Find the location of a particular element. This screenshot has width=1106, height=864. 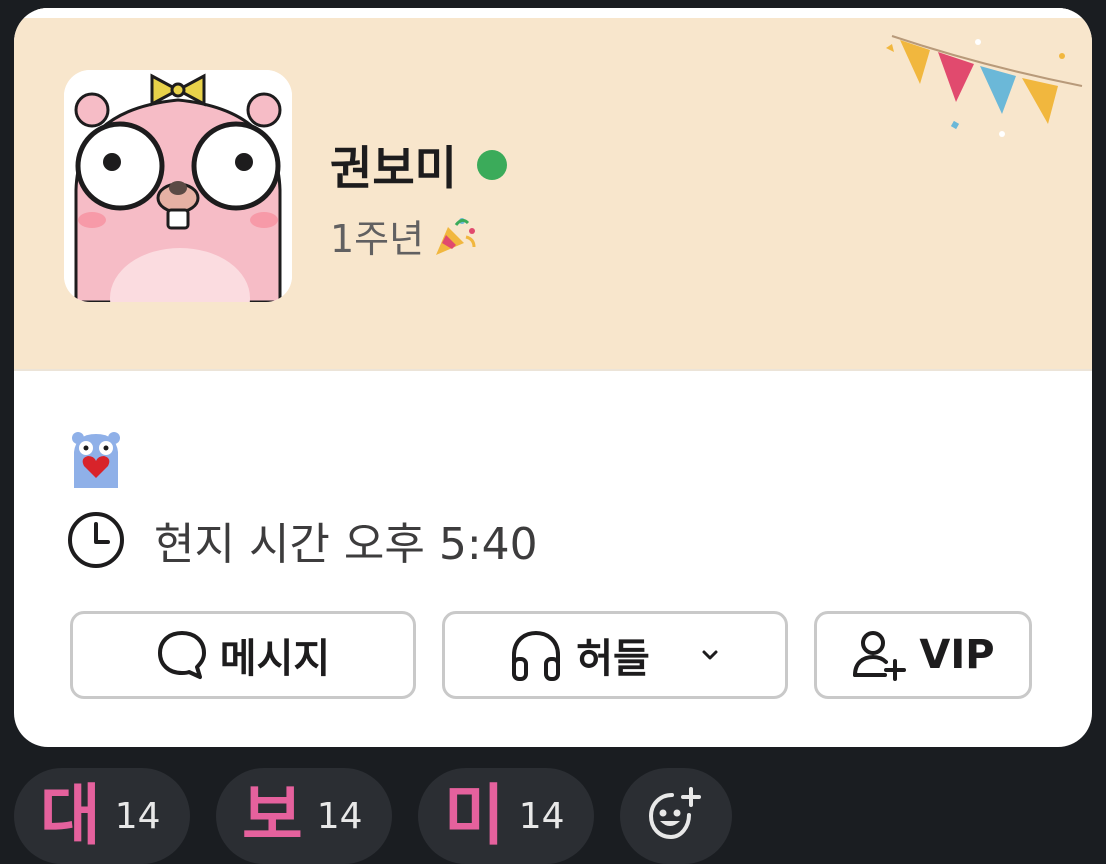

party-popper-icon is located at coordinates (456, 236).